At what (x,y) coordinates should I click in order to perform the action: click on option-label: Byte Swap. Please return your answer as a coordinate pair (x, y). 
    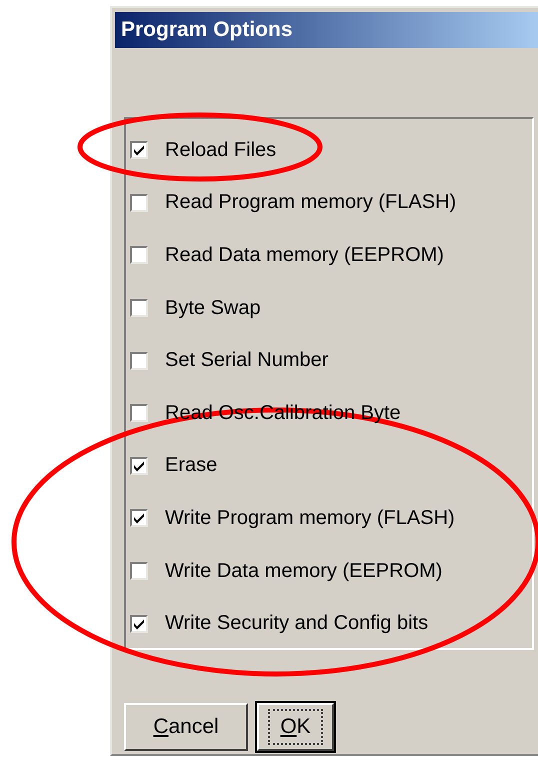
    Looking at the image, I should click on (213, 308).